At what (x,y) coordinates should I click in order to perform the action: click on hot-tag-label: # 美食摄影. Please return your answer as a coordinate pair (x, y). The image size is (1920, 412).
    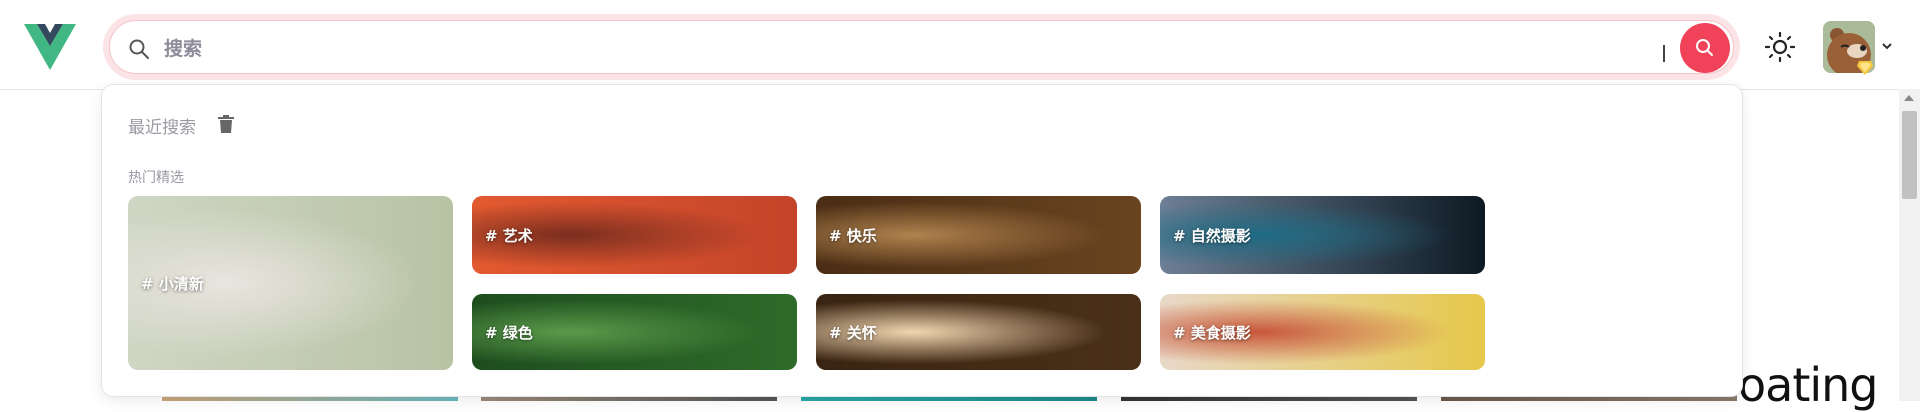
    Looking at the image, I should click on (1212, 333).